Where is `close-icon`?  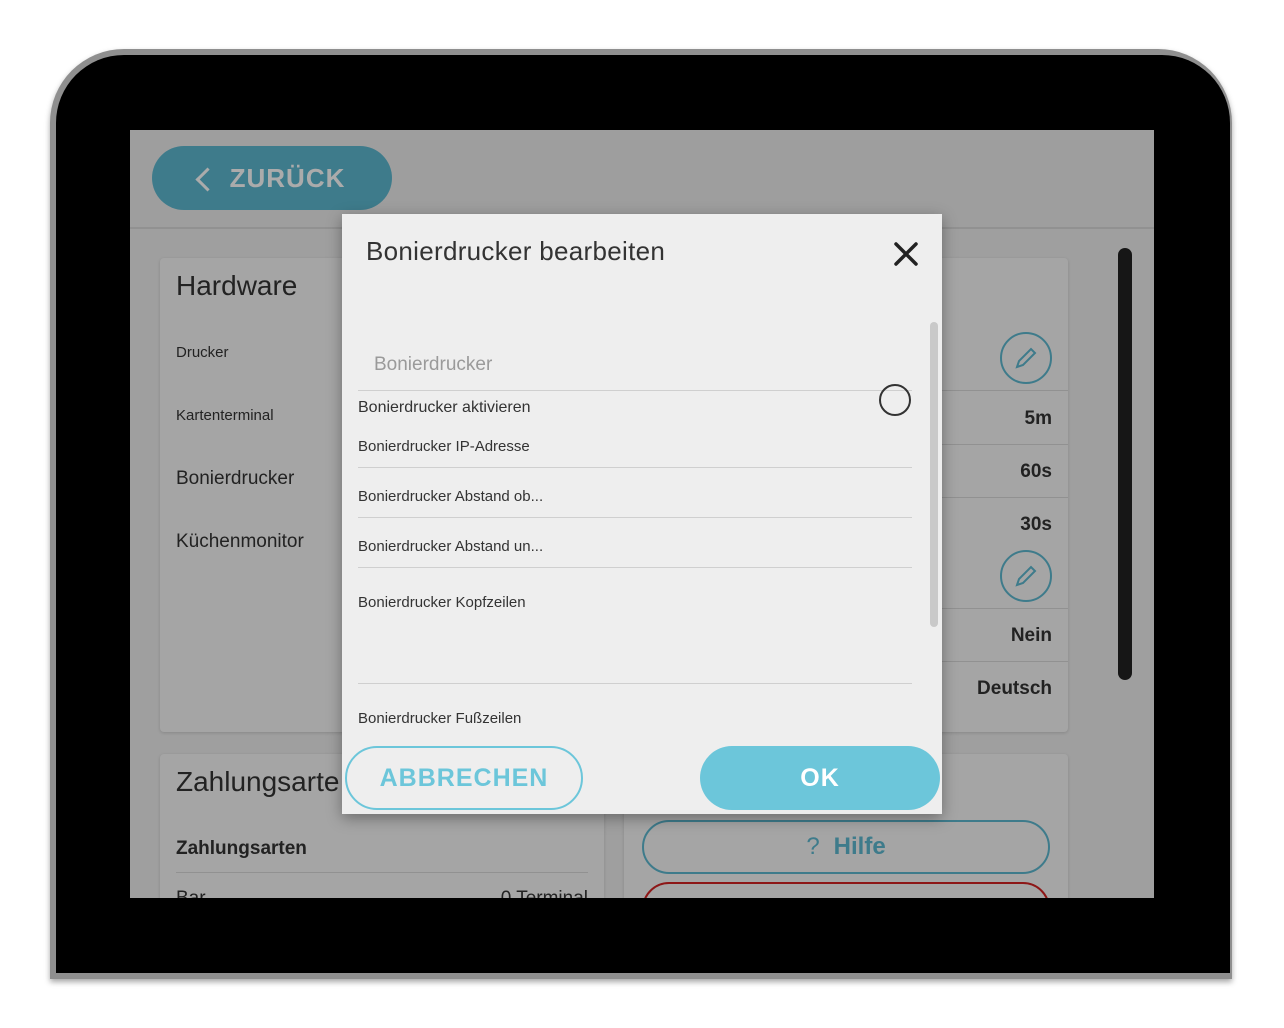
close-icon is located at coordinates (906, 254).